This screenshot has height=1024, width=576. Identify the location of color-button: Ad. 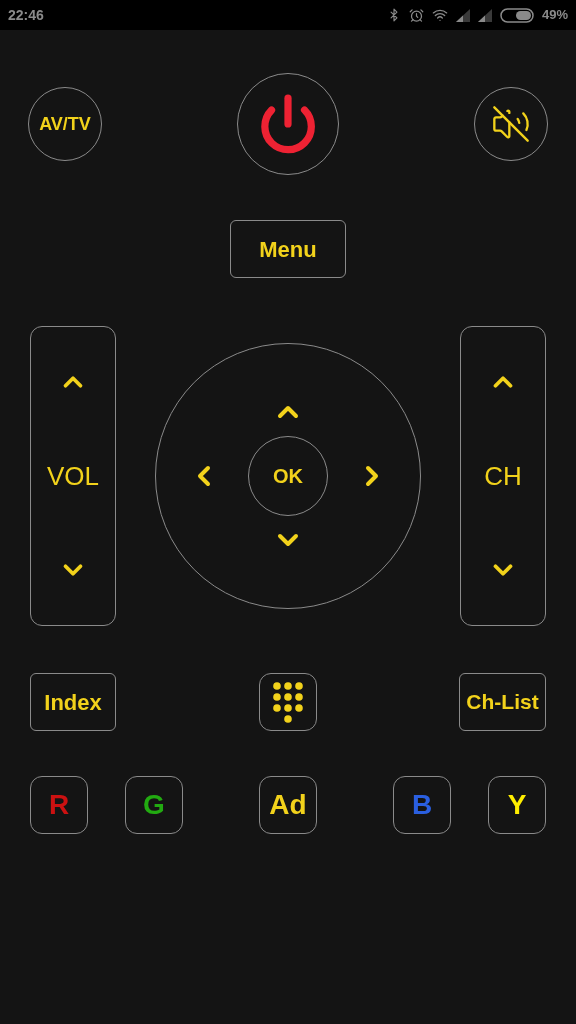
(288, 805).